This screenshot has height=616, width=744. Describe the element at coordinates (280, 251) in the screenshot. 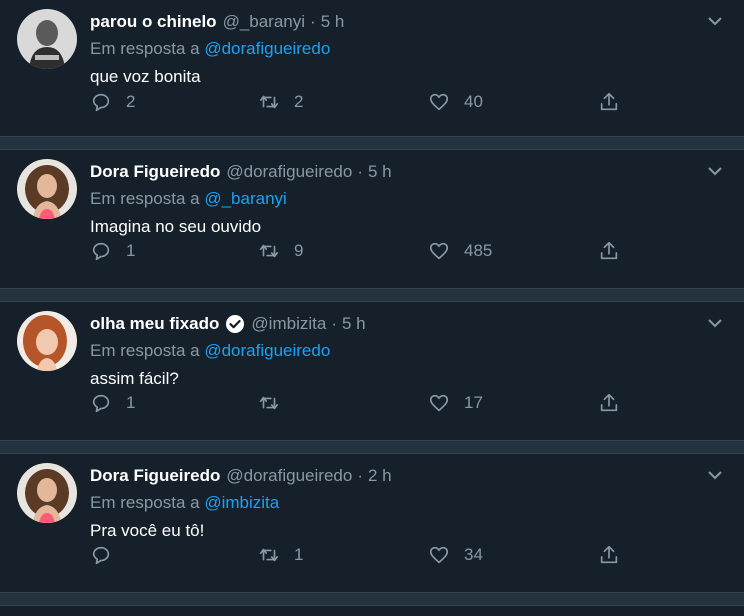

I see `retweet-button: 9` at that location.